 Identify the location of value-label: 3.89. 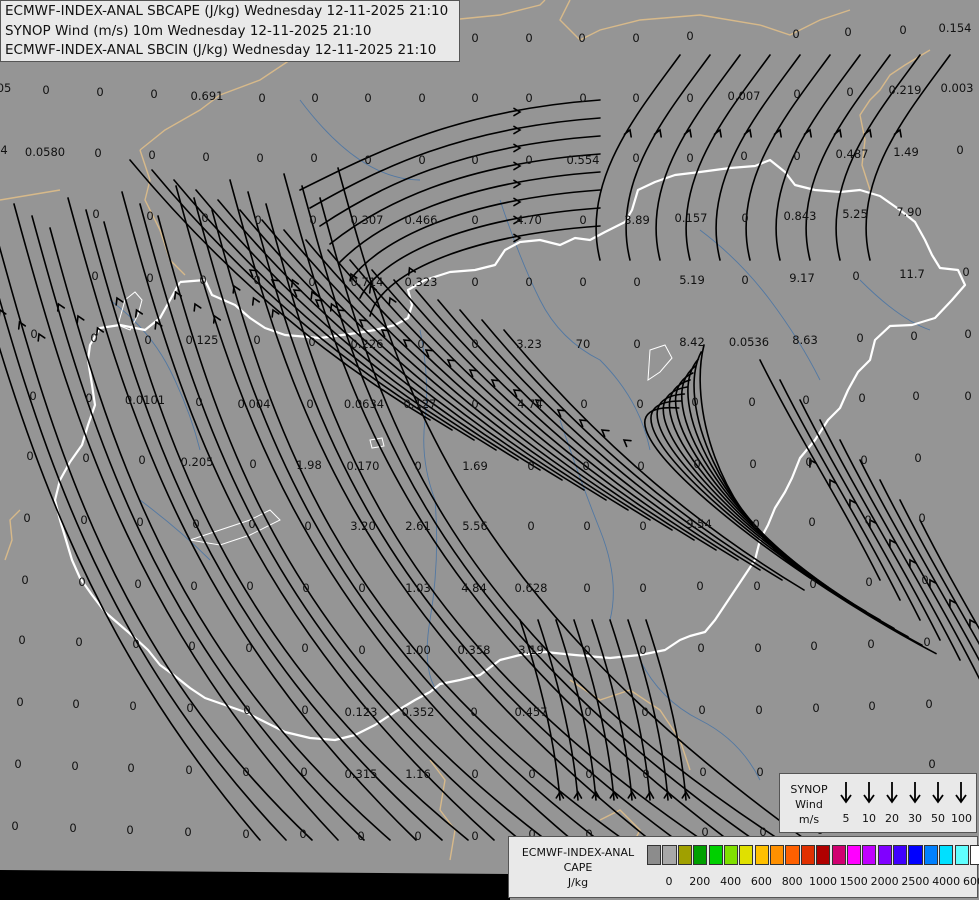
(637, 220).